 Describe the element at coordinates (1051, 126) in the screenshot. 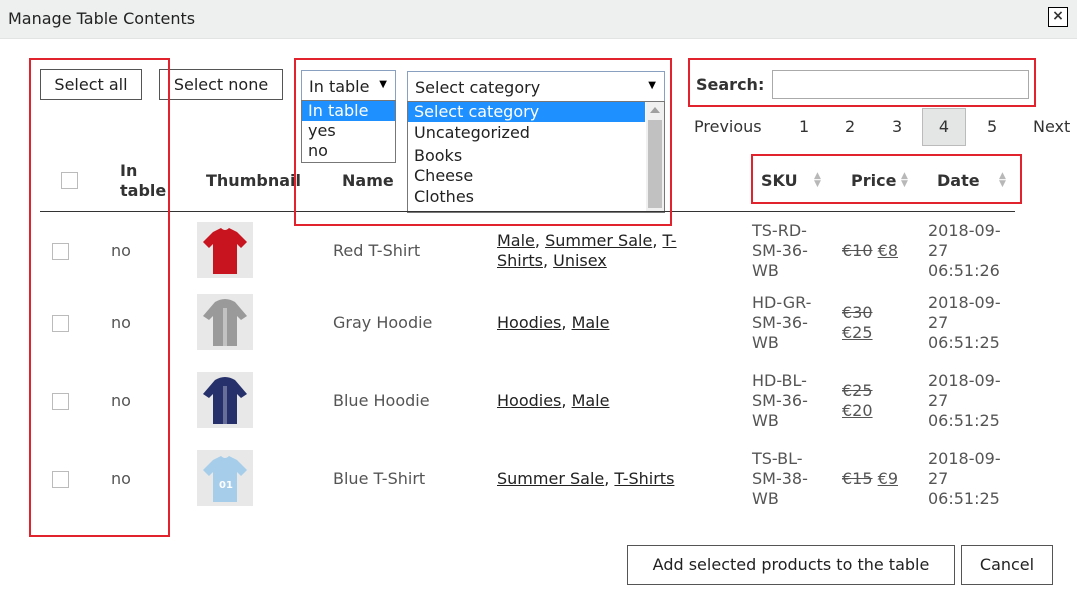

I see `pagination-next: Next` at that location.